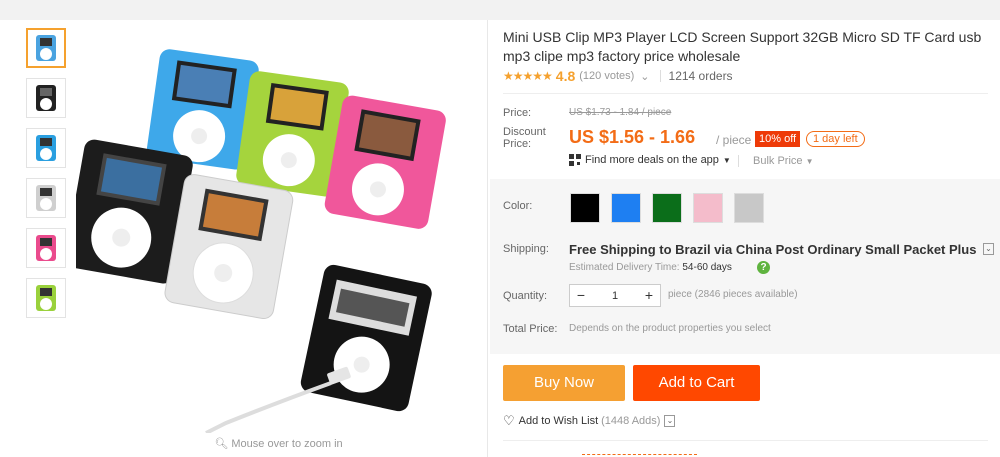 The image size is (1000, 457). What do you see at coordinates (517, 113) in the screenshot?
I see `price-label: Price:` at bounding box center [517, 113].